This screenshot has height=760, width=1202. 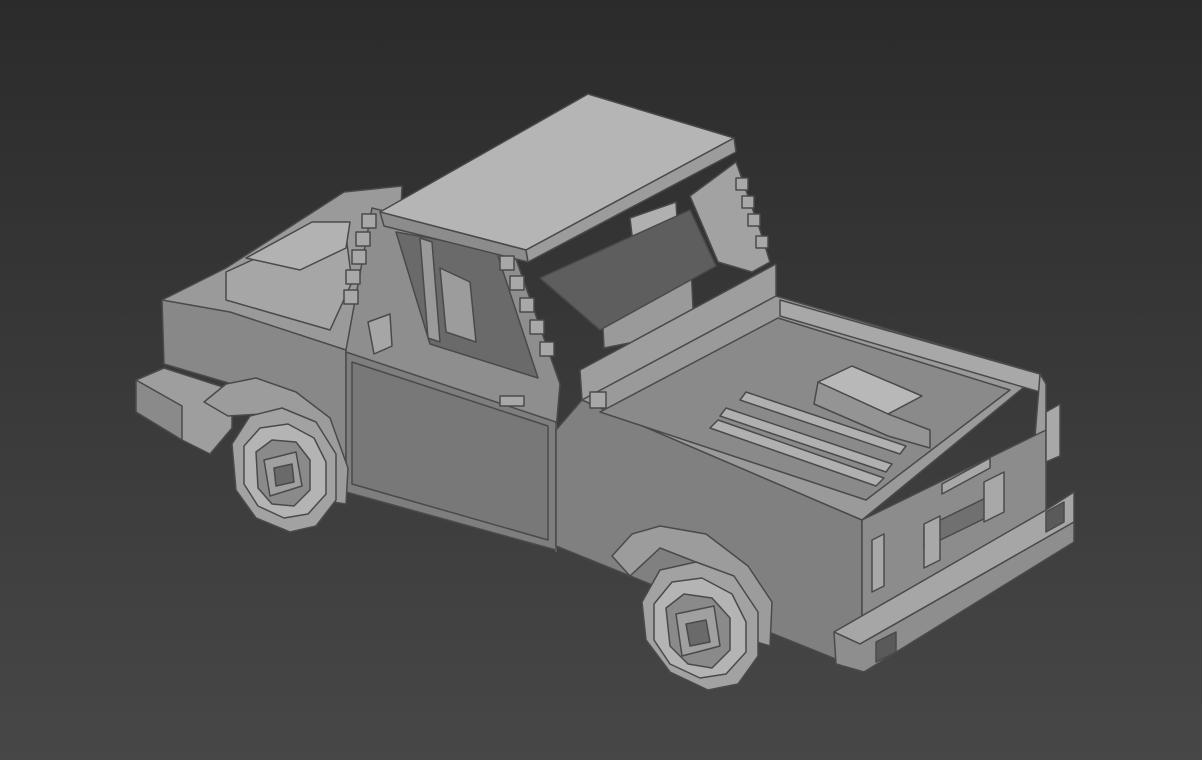 I want to click on tailgate-handle-end-l, so click(x=932, y=542).